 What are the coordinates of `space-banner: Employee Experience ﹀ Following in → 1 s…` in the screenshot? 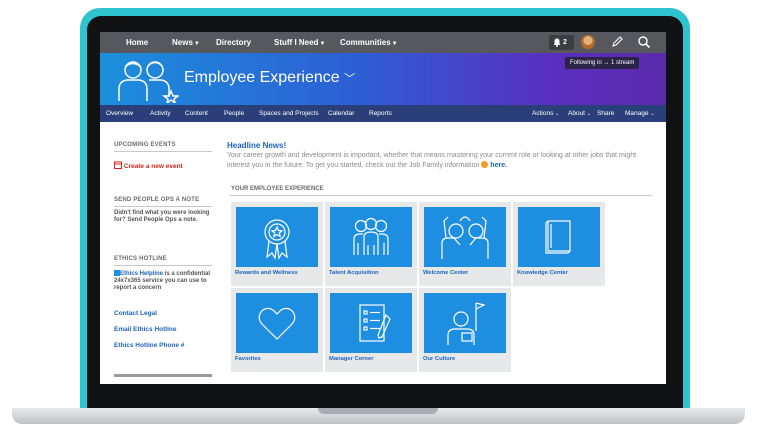 It's located at (383, 79).